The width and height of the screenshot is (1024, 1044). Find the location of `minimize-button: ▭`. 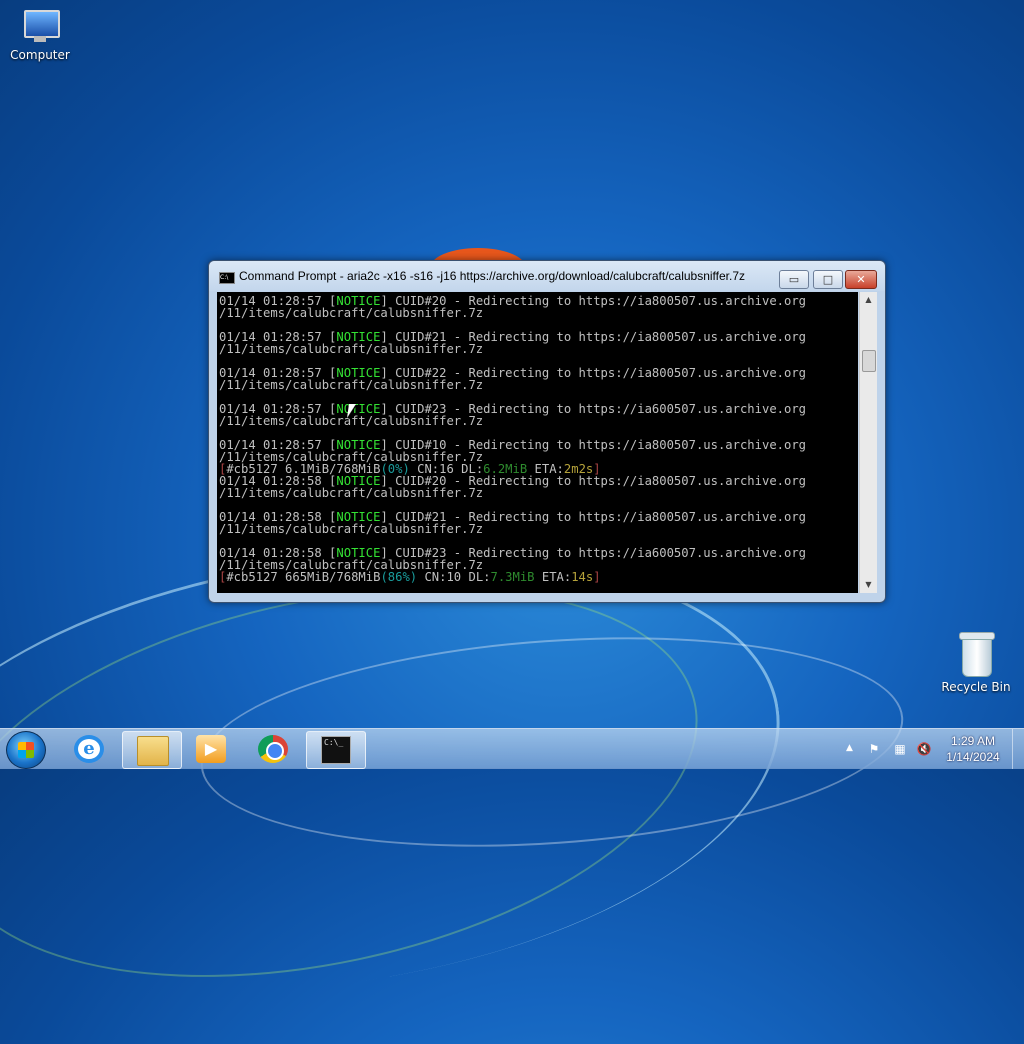

minimize-button: ▭ is located at coordinates (794, 279).